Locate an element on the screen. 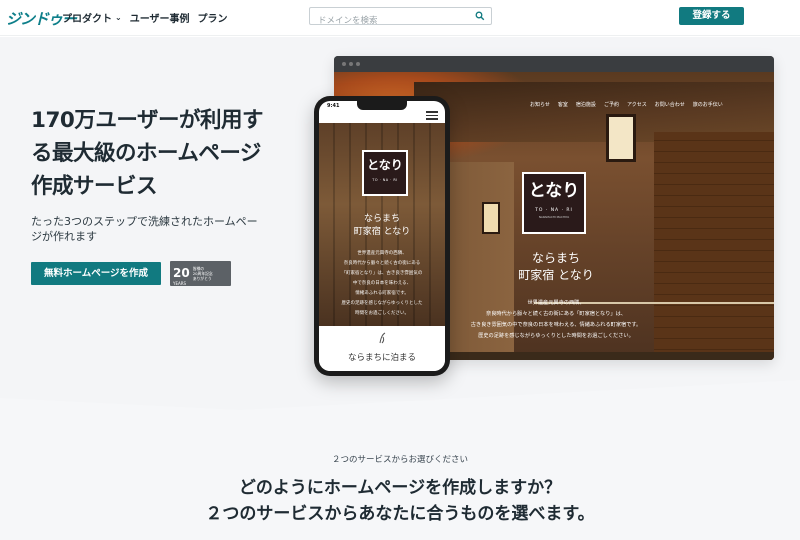 This screenshot has width=800, height=540. mobile-body-line: 情緒あふれる町家宿です。 is located at coordinates (382, 293).